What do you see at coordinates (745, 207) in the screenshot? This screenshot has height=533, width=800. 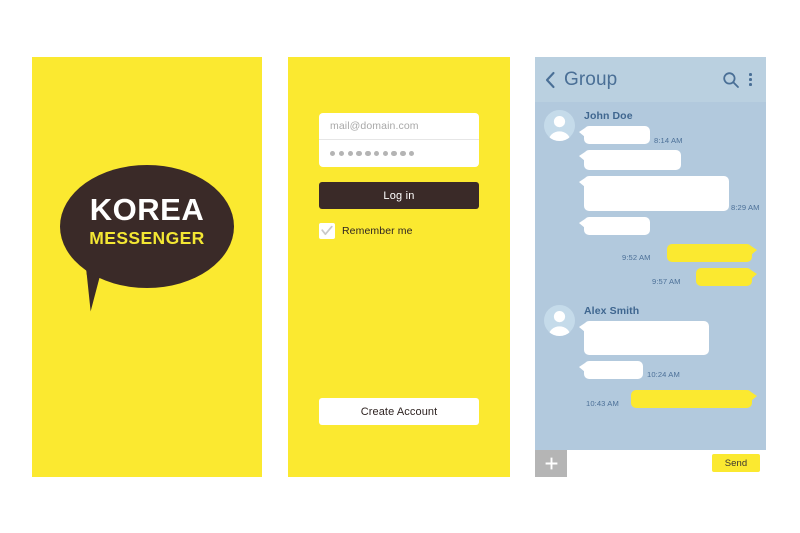 I see `message-timestamp: 8:29 AM` at bounding box center [745, 207].